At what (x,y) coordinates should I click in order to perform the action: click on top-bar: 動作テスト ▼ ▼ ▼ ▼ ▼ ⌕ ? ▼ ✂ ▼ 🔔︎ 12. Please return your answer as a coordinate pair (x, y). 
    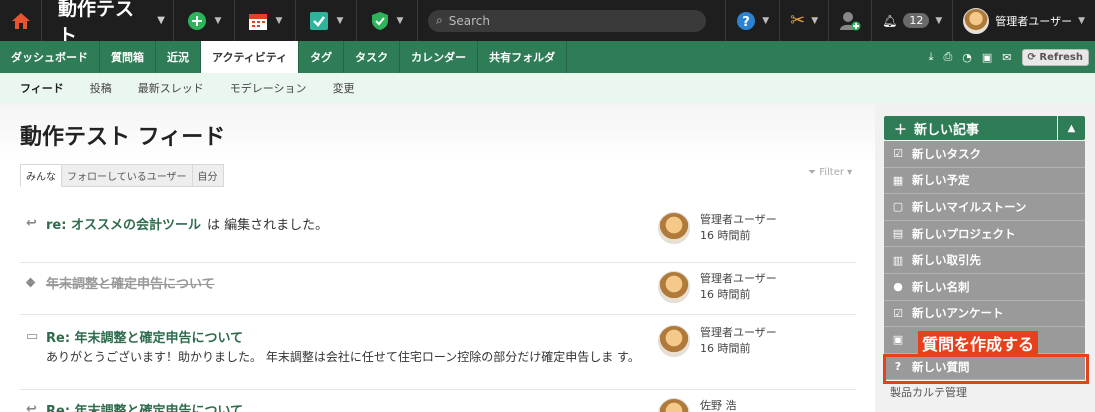
    Looking at the image, I should click on (547, 23).